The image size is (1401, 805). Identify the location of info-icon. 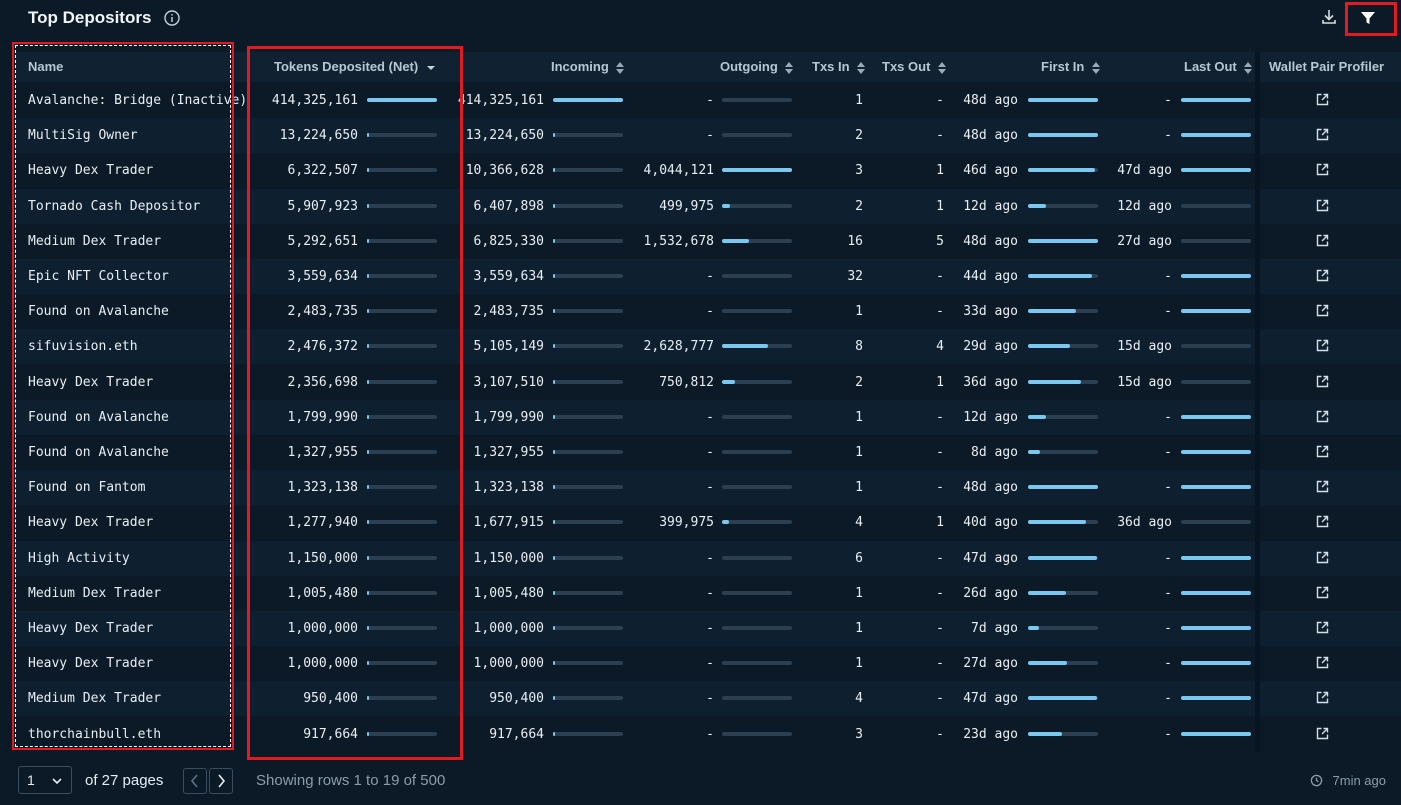
(172, 18).